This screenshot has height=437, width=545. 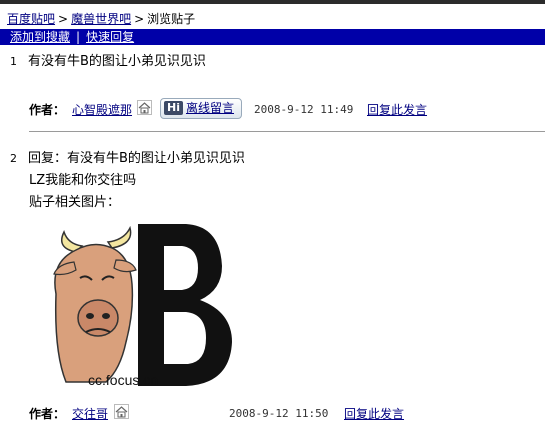 What do you see at coordinates (31, 19) in the screenshot?
I see `breadcrumb-home-link: 百度贴吧` at bounding box center [31, 19].